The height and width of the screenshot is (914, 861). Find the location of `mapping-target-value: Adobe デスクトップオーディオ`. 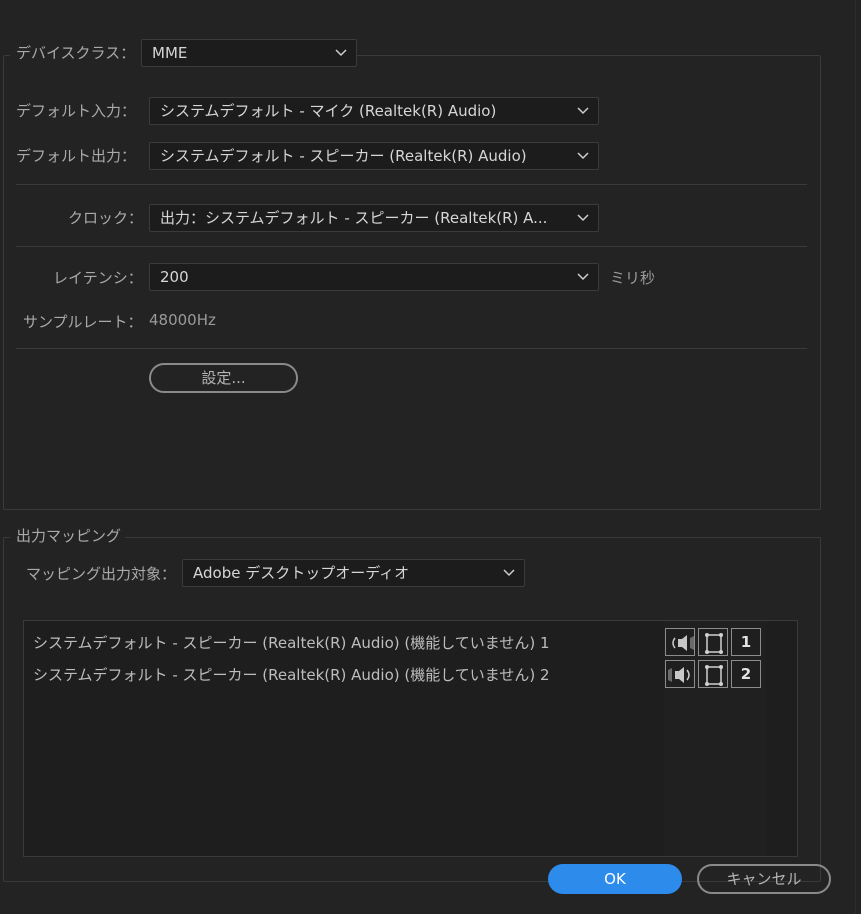

mapping-target-value: Adobe デスクトップオーディオ is located at coordinates (301, 573).